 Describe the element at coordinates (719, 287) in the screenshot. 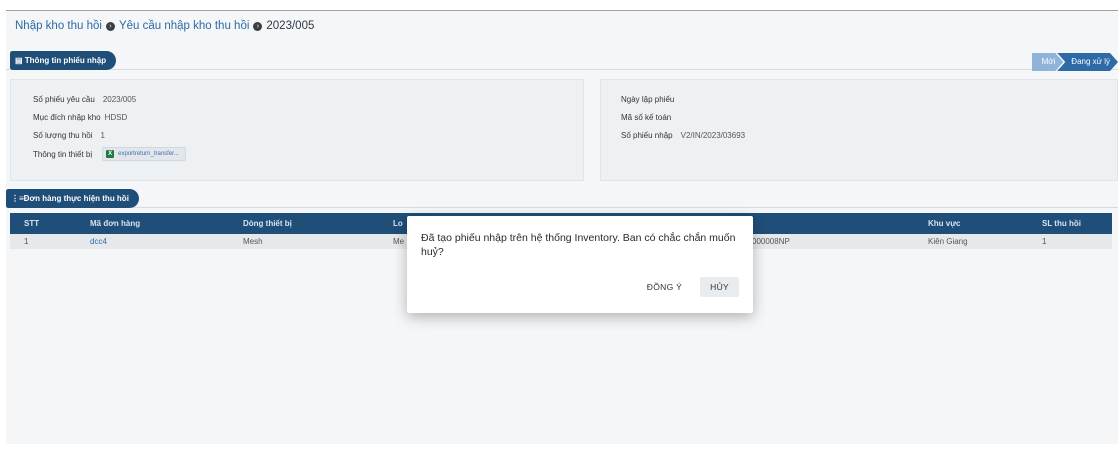

I see `cancel-button: HỦY` at that location.